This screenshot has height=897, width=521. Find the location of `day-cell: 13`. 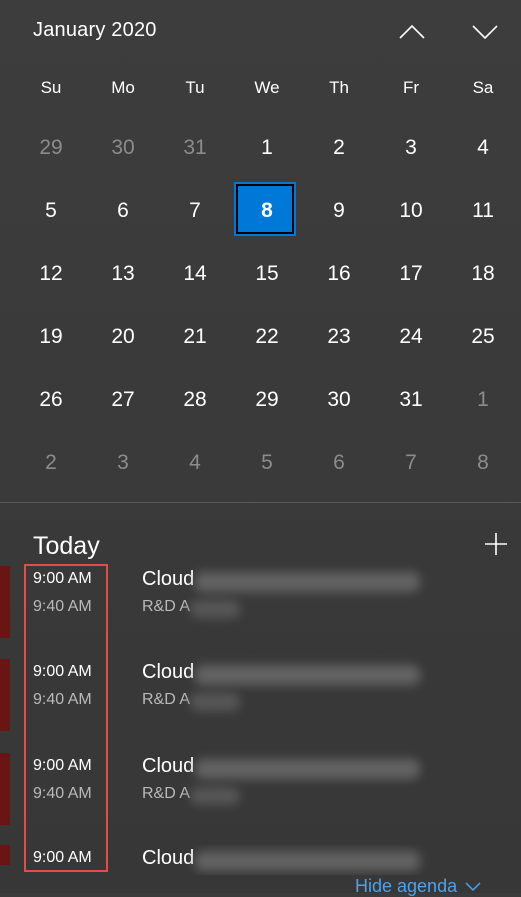

day-cell: 13 is located at coordinates (123, 275).